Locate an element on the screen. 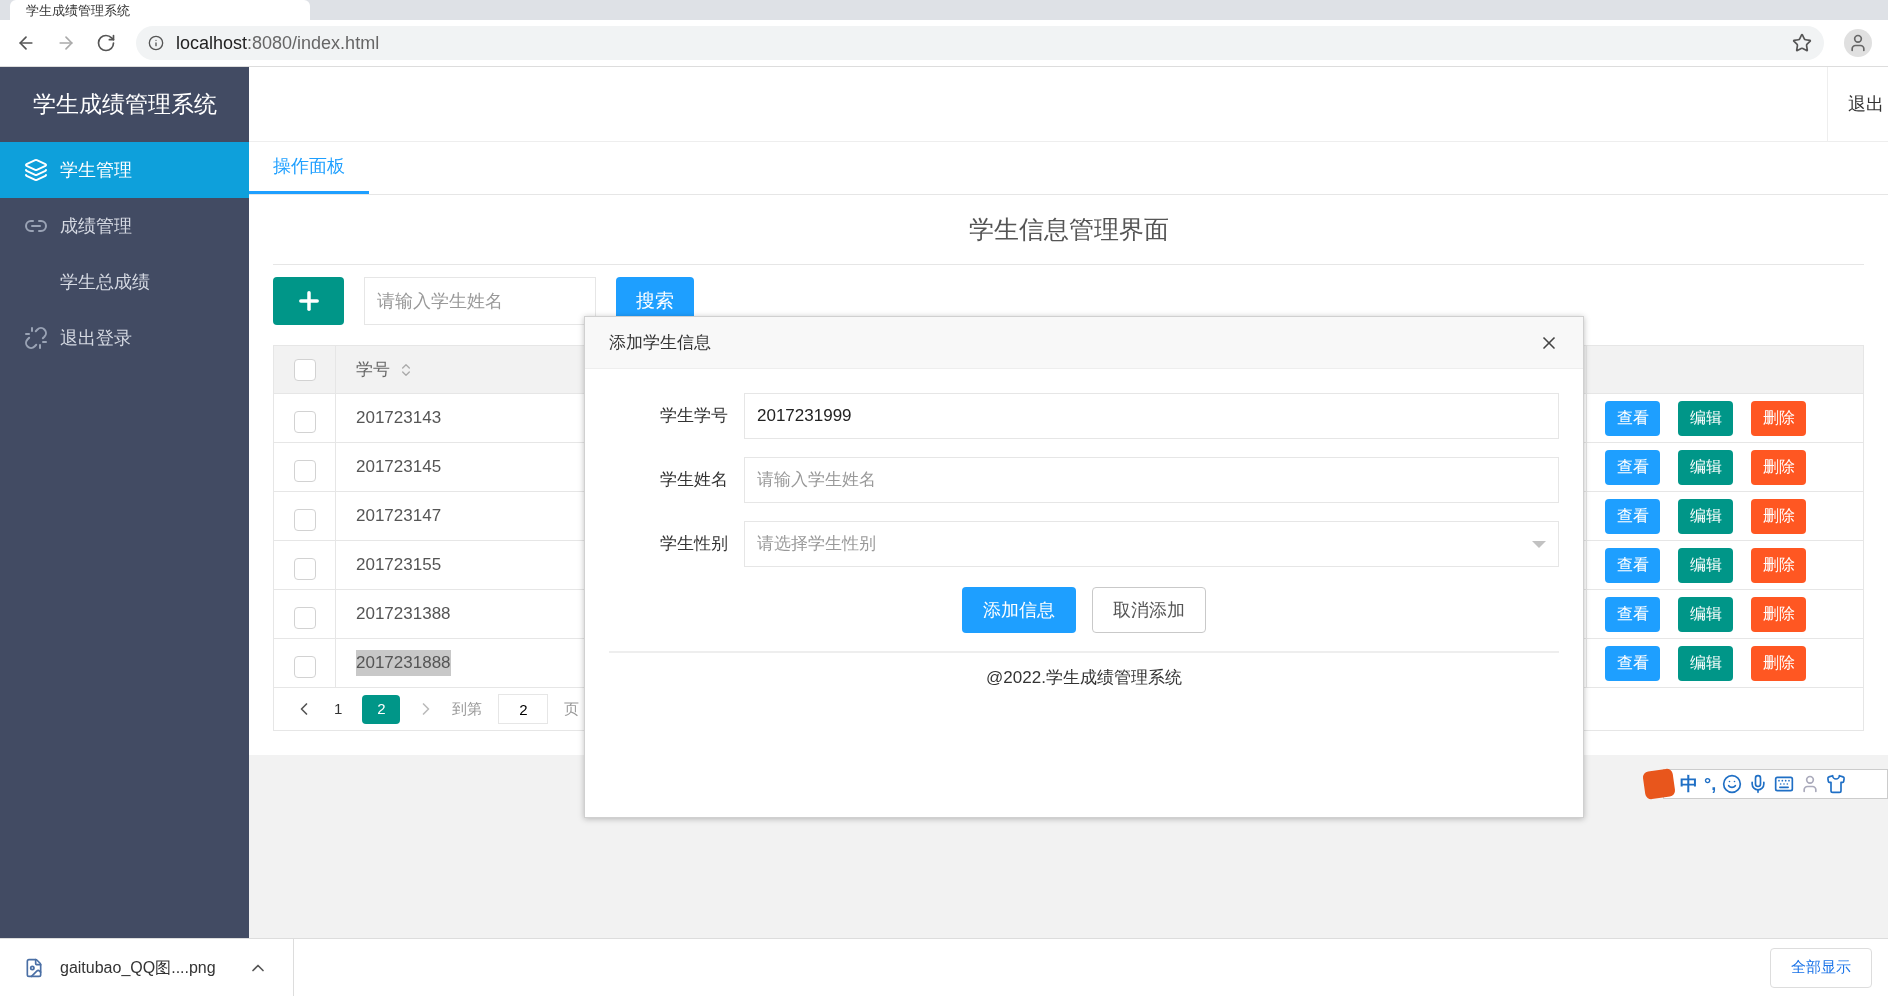  logout-link: 退出 is located at coordinates (1857, 104).